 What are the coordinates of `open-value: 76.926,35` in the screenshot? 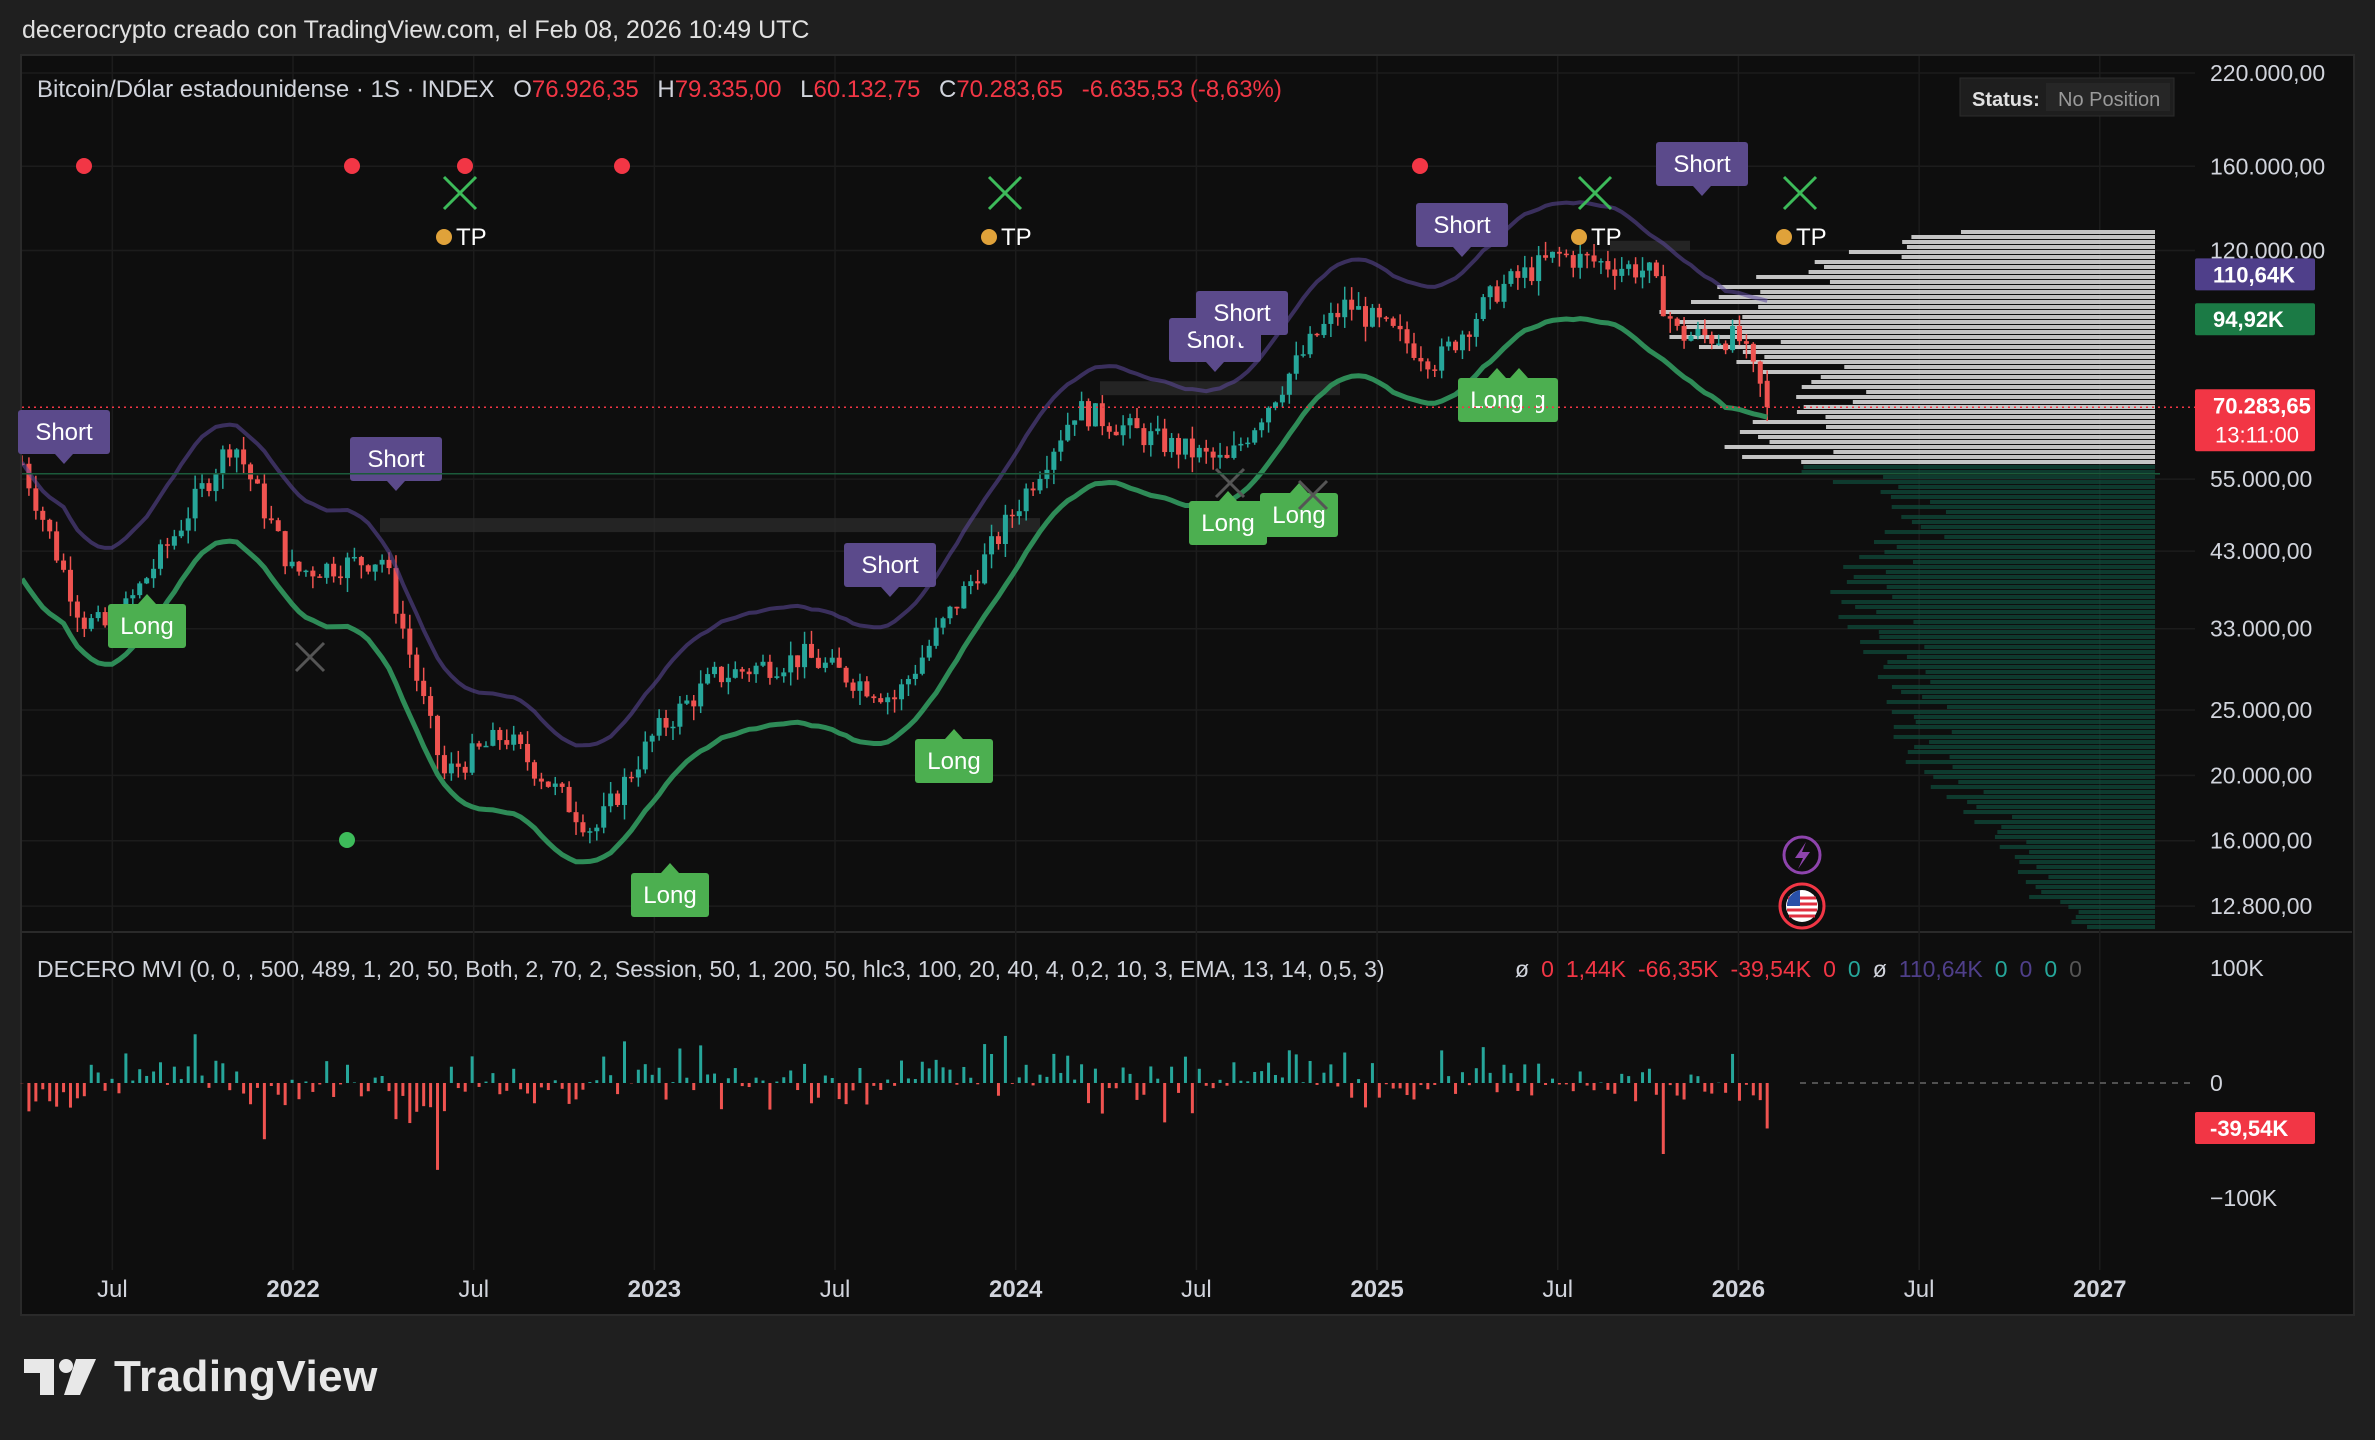 It's located at (585, 89).